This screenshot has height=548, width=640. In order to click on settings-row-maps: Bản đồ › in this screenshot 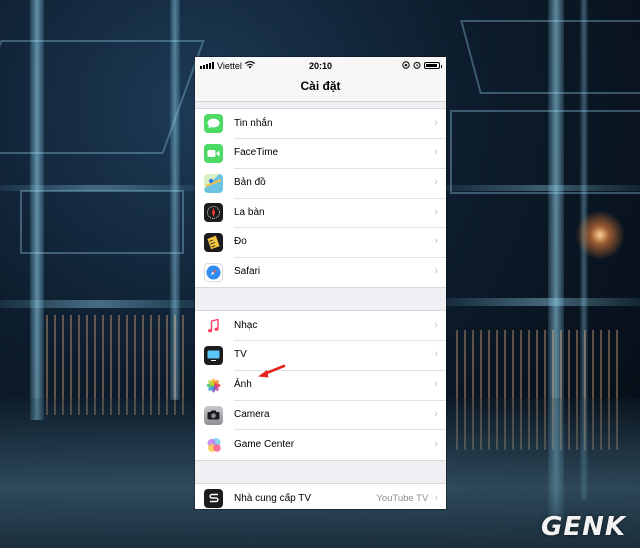, I will do `click(320, 183)`.